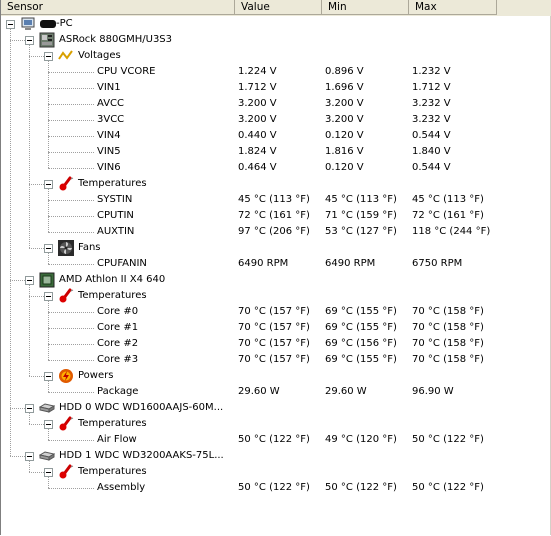 The image size is (551, 536). What do you see at coordinates (431, 151) in the screenshot?
I see `sensor-max: 1.840 V` at bounding box center [431, 151].